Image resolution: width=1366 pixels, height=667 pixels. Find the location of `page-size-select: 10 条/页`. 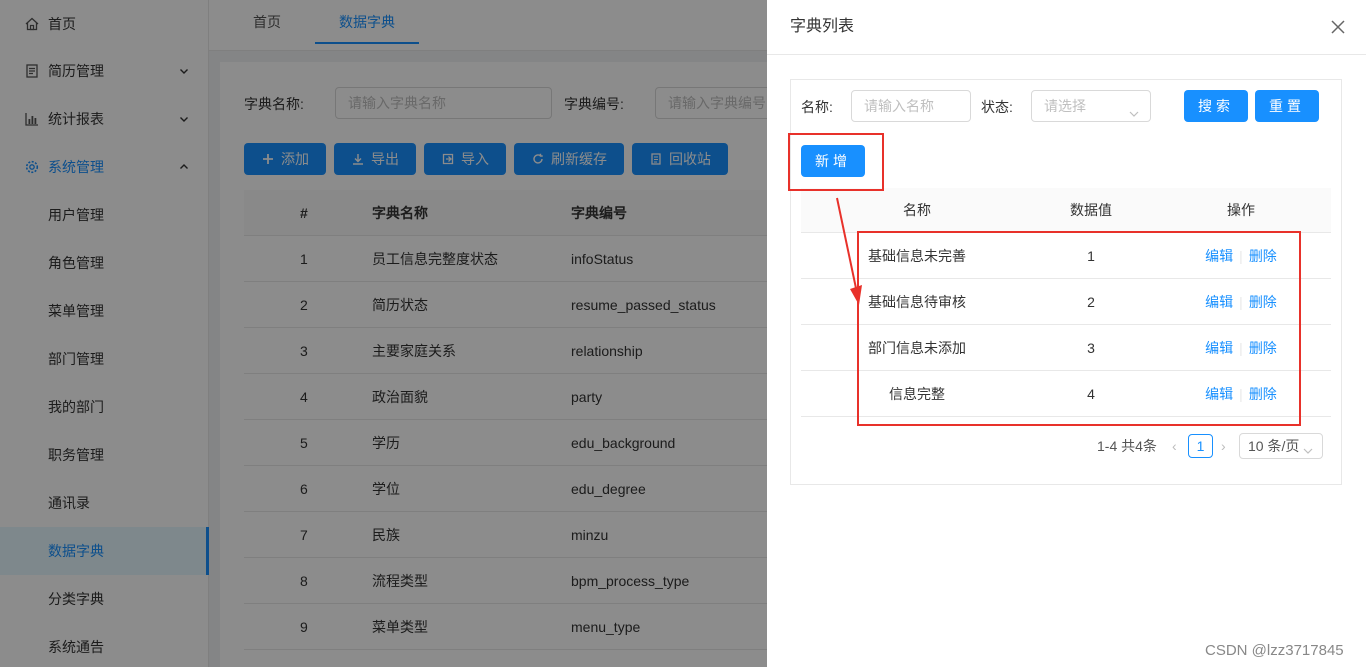

page-size-select: 10 条/页 is located at coordinates (1281, 446).